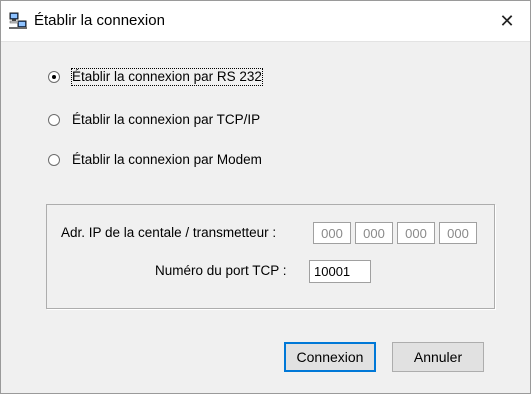 Image resolution: width=531 pixels, height=394 pixels. What do you see at coordinates (265, 21) in the screenshot?
I see `title-bar: Établir la connexion ✕` at bounding box center [265, 21].